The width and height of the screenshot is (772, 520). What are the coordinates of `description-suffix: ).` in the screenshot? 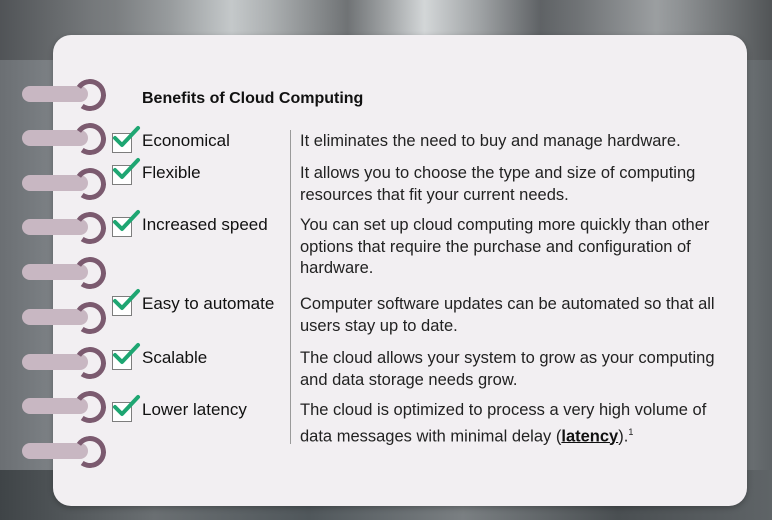 It's located at (623, 436).